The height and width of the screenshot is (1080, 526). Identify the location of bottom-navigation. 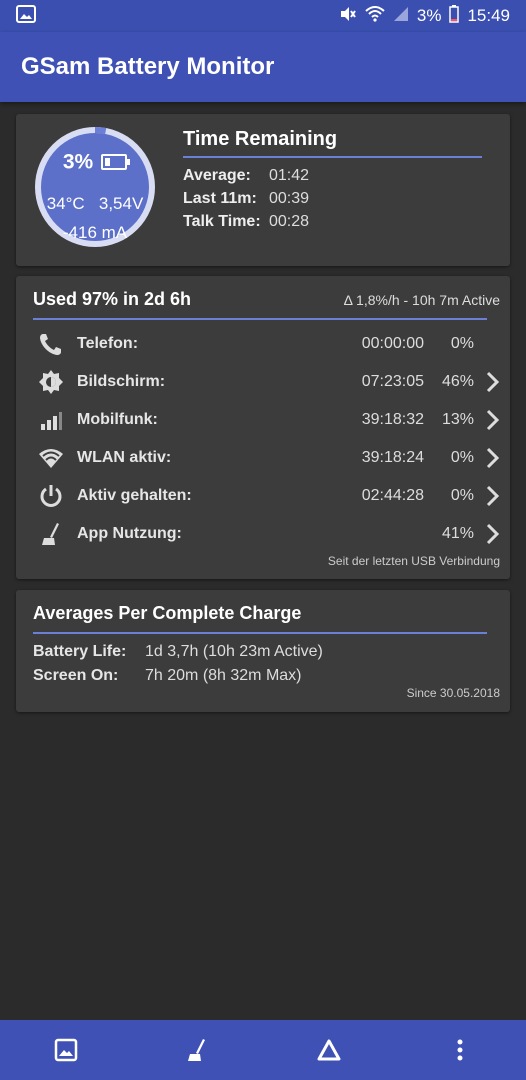
(263, 1050).